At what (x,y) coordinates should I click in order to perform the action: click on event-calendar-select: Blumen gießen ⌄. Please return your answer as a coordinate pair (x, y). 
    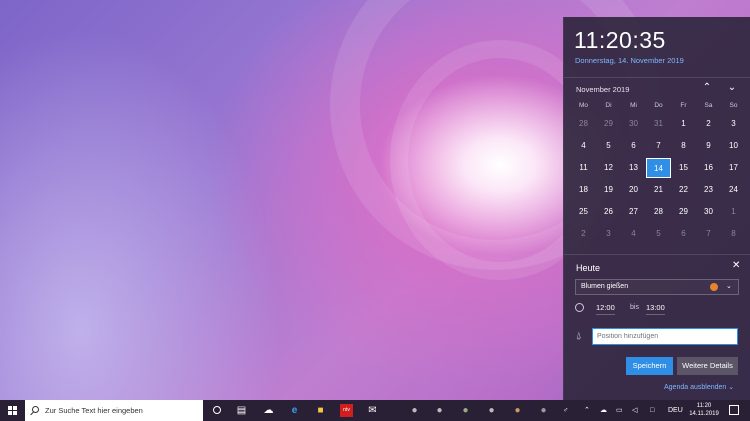
    Looking at the image, I should click on (657, 287).